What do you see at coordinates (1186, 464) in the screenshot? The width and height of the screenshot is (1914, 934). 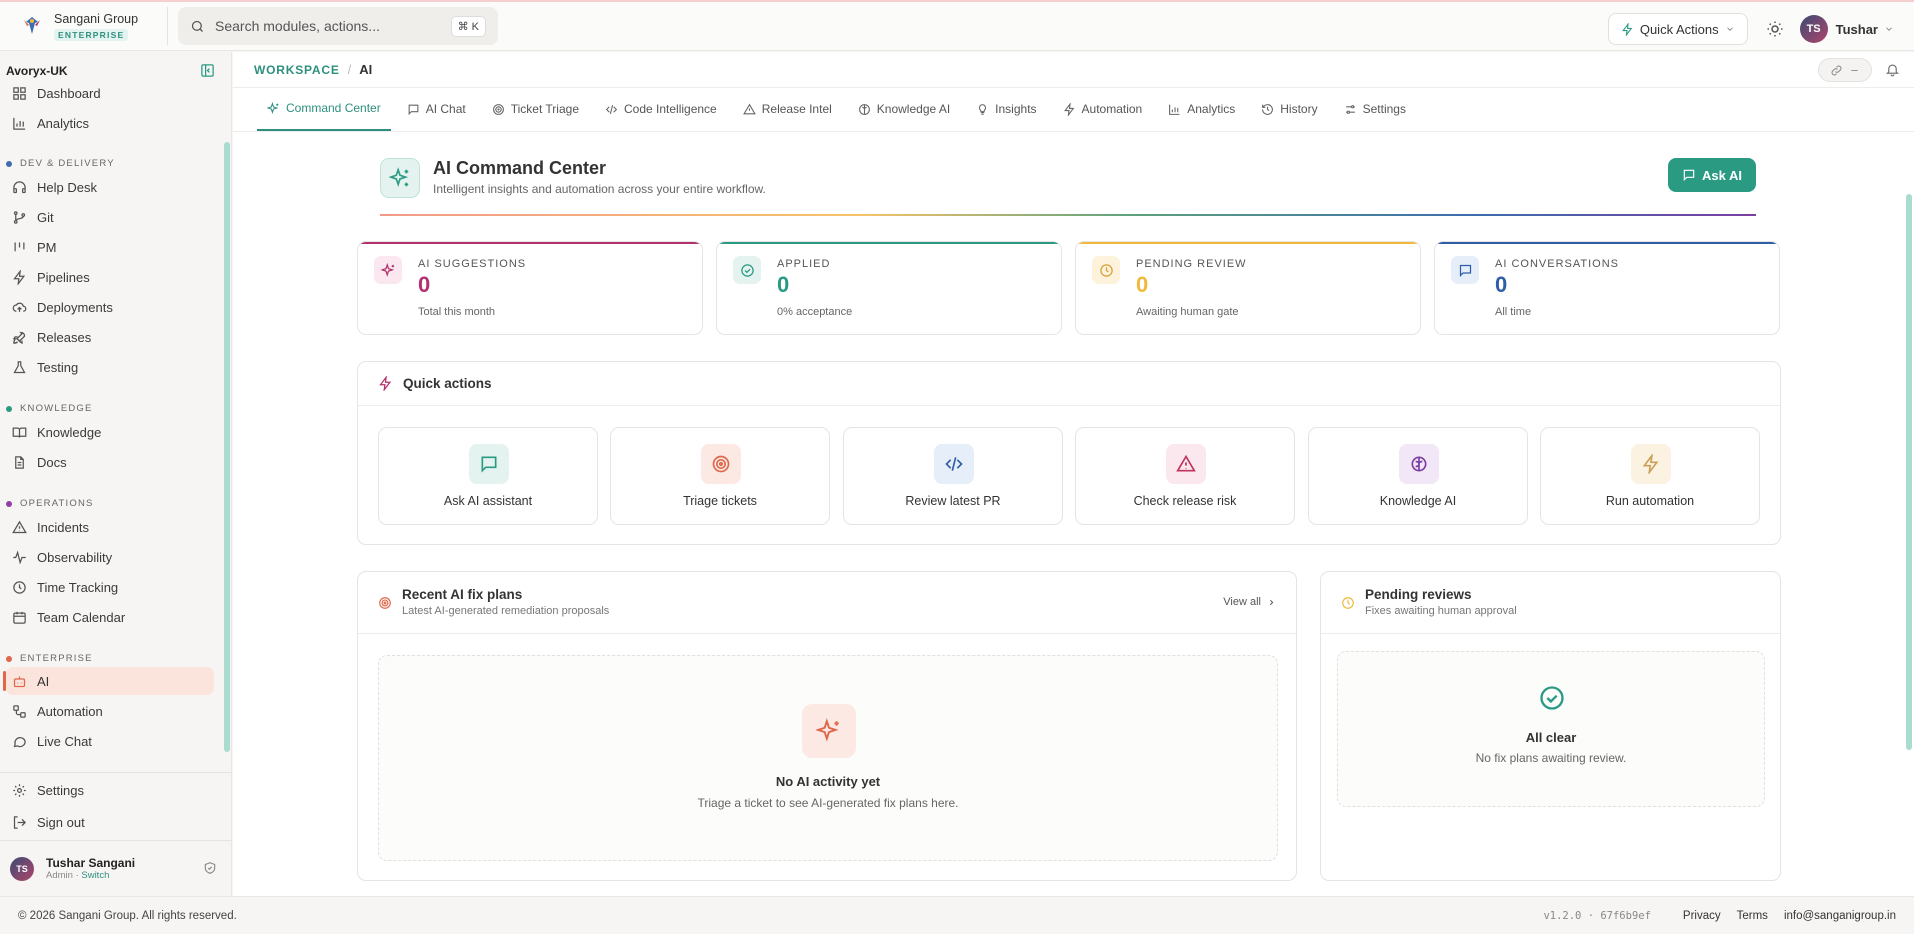 I see `alert-triangle-icon` at bounding box center [1186, 464].